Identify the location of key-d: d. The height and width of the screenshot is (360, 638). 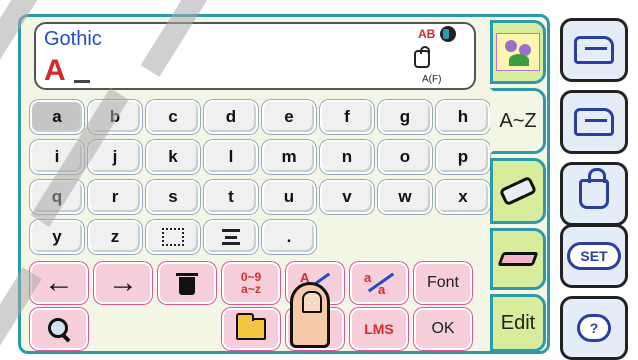
(231, 117).